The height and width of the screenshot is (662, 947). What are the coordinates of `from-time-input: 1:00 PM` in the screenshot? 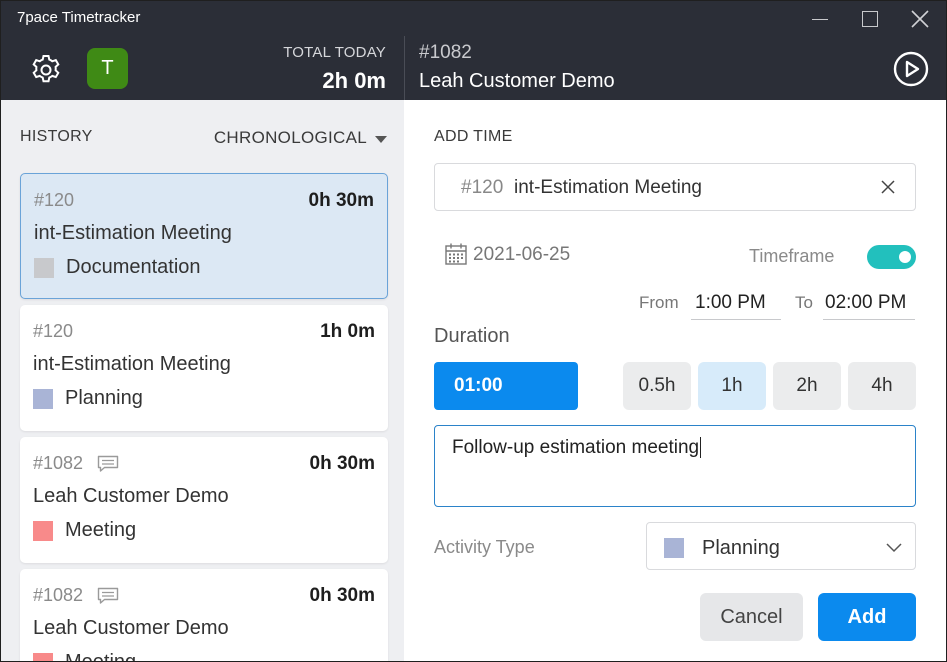 It's located at (736, 305).